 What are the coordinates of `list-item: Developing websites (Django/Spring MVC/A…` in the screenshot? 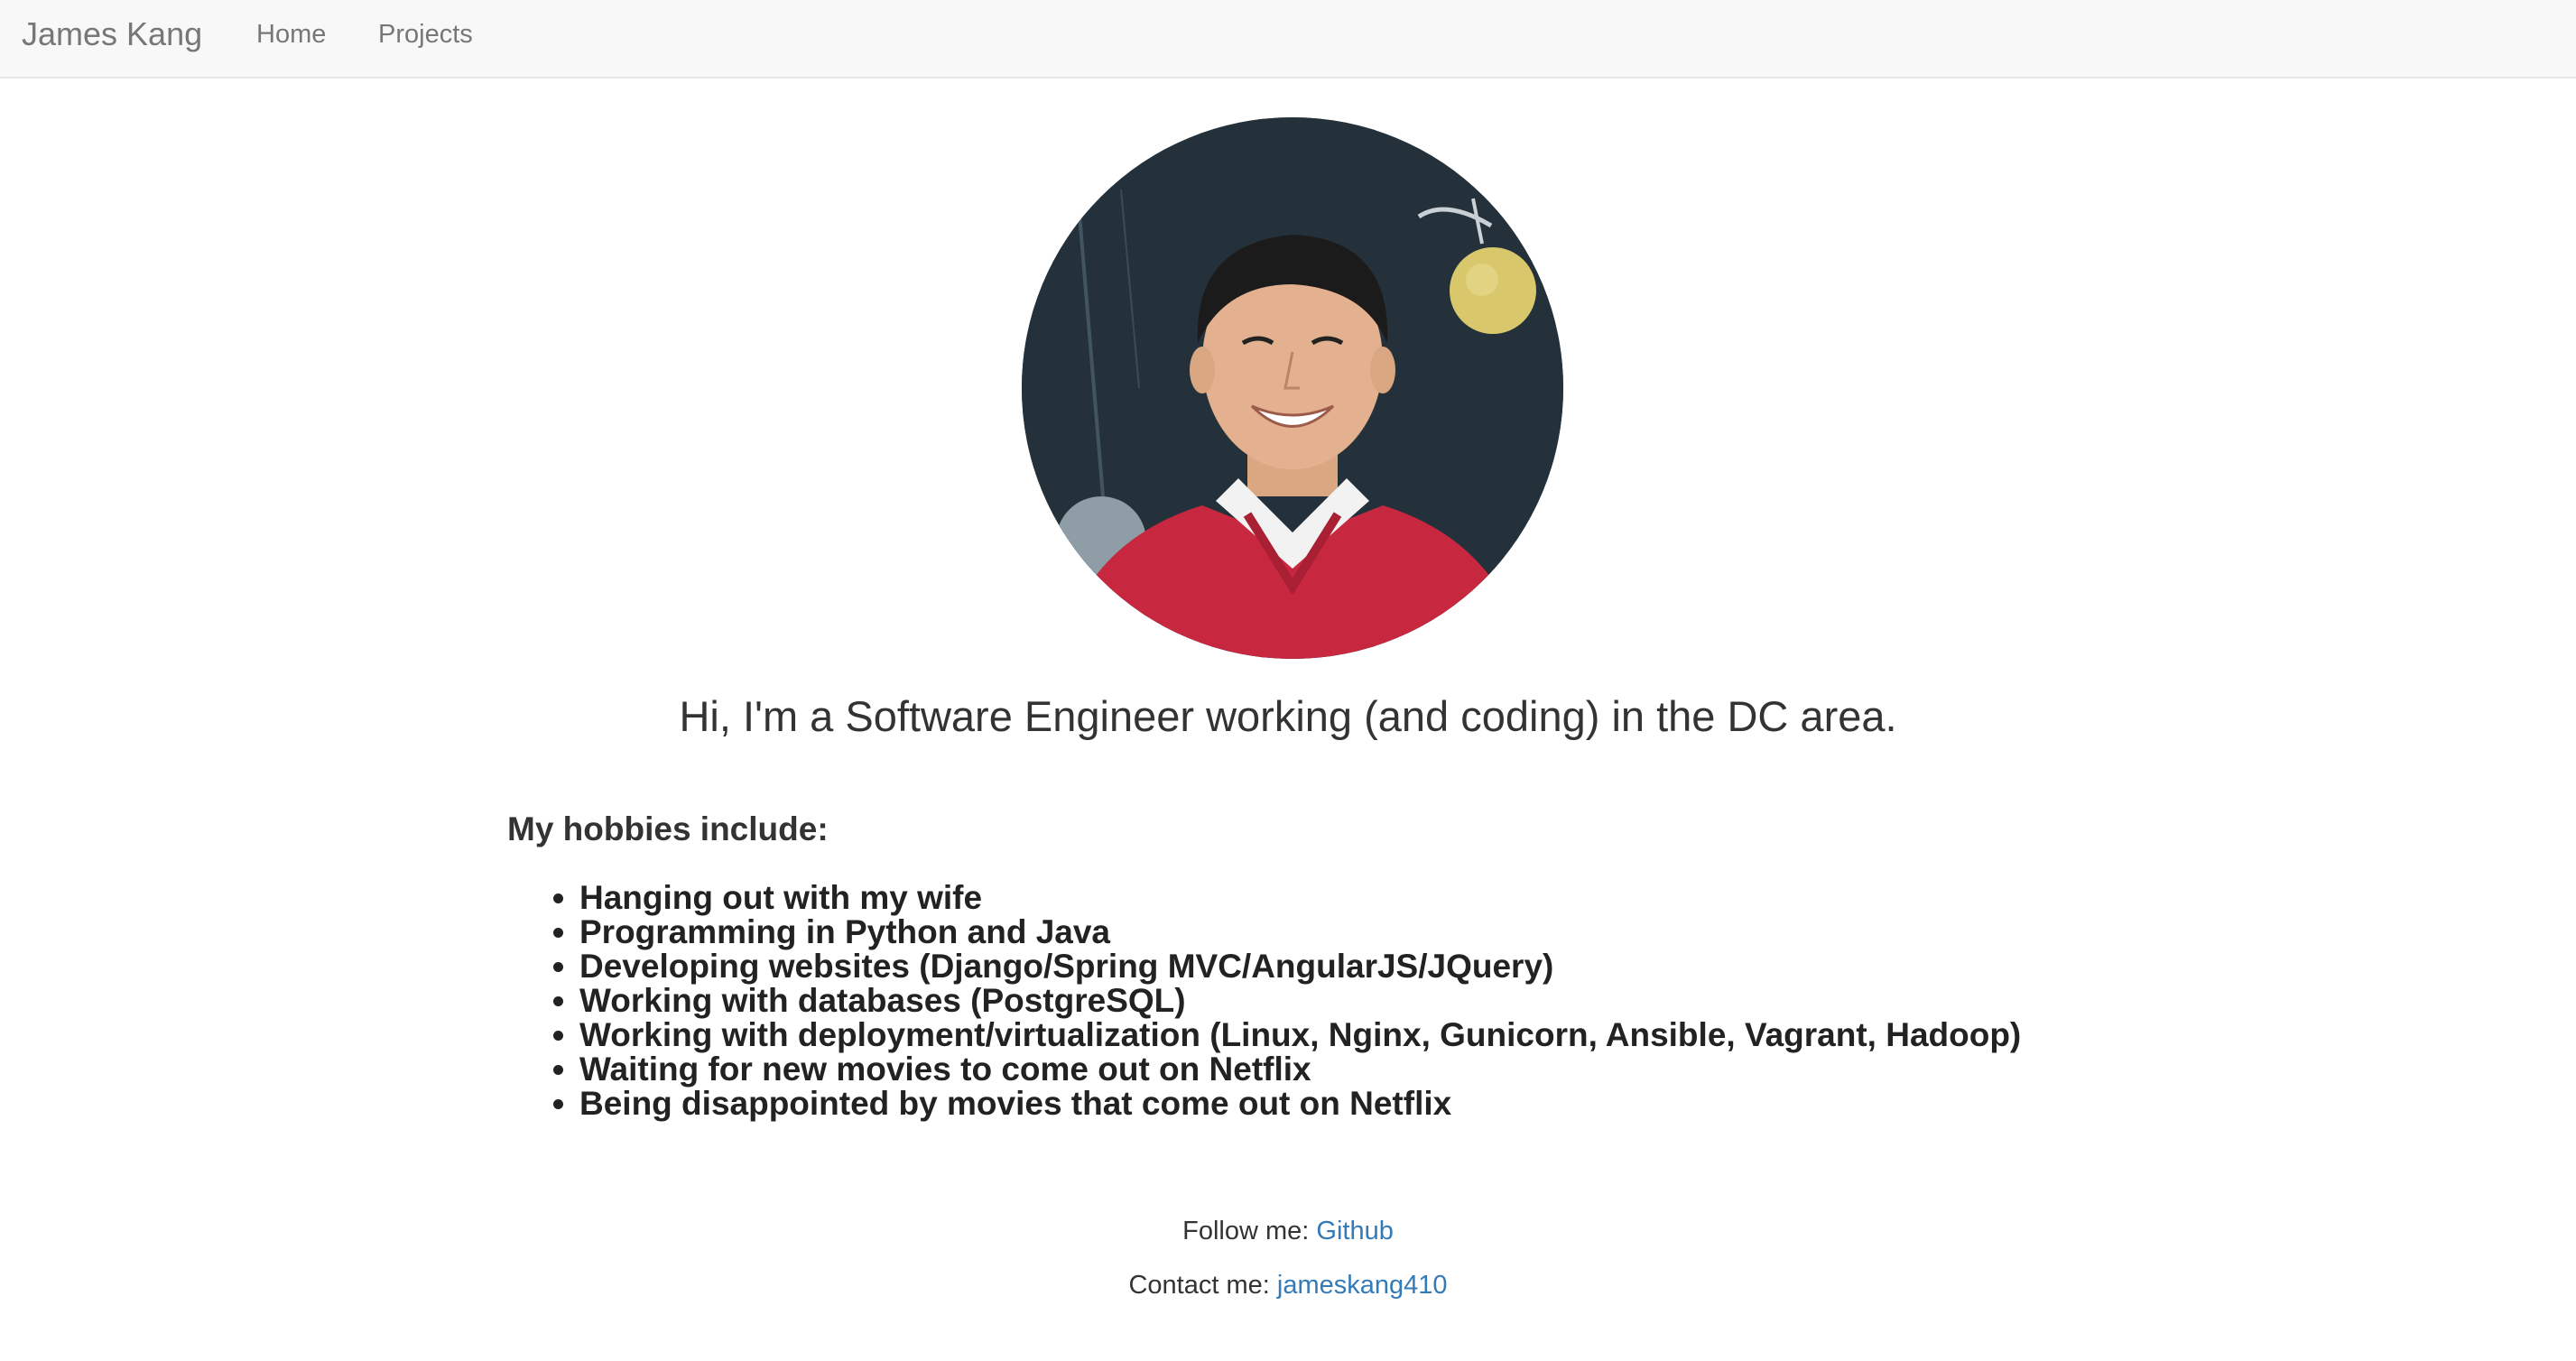 It's located at (1300, 966).